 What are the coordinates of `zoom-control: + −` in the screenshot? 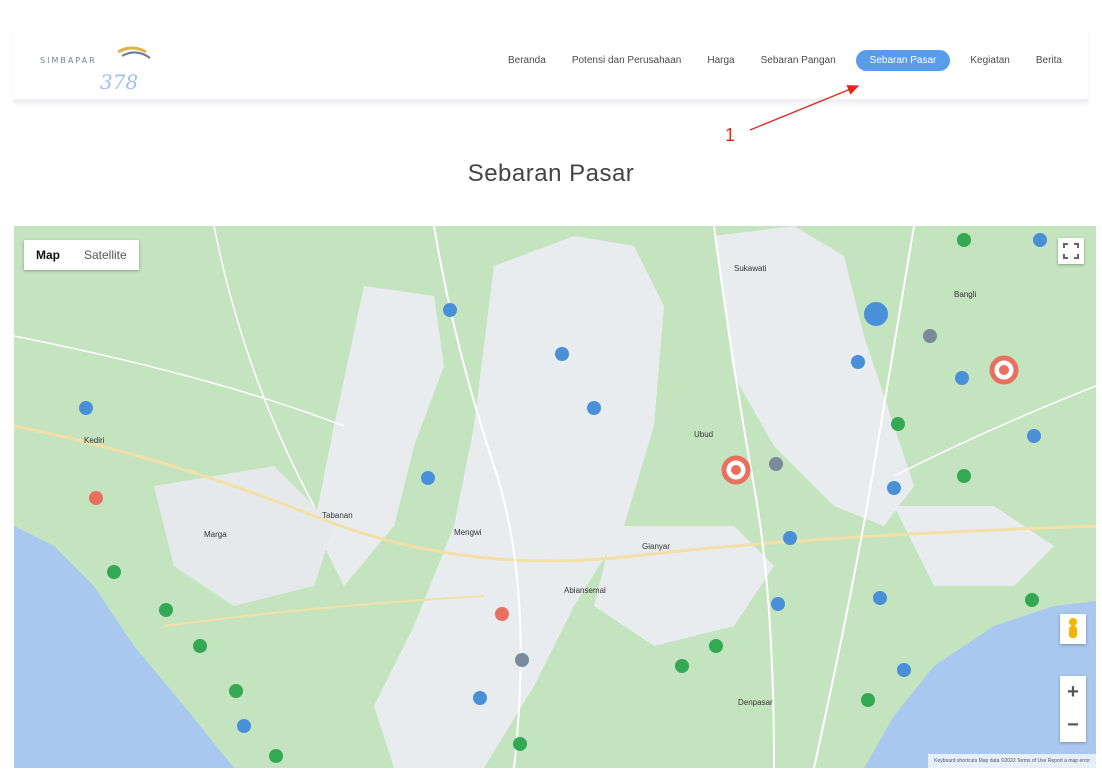 It's located at (1073, 709).